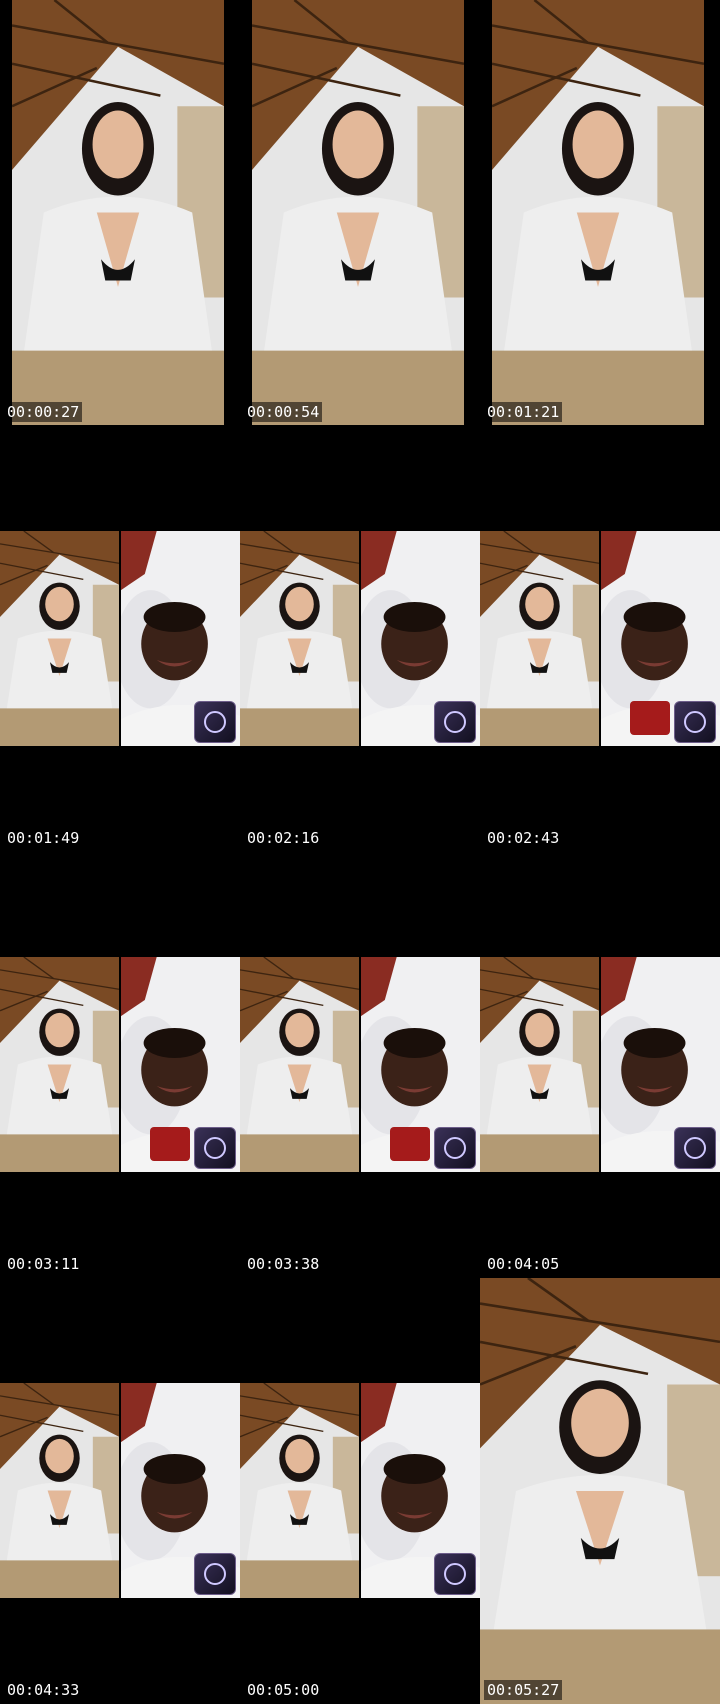 The height and width of the screenshot is (1704, 720). What do you see at coordinates (43, 838) in the screenshot?
I see `timestamp-label: 00:01:49` at bounding box center [43, 838].